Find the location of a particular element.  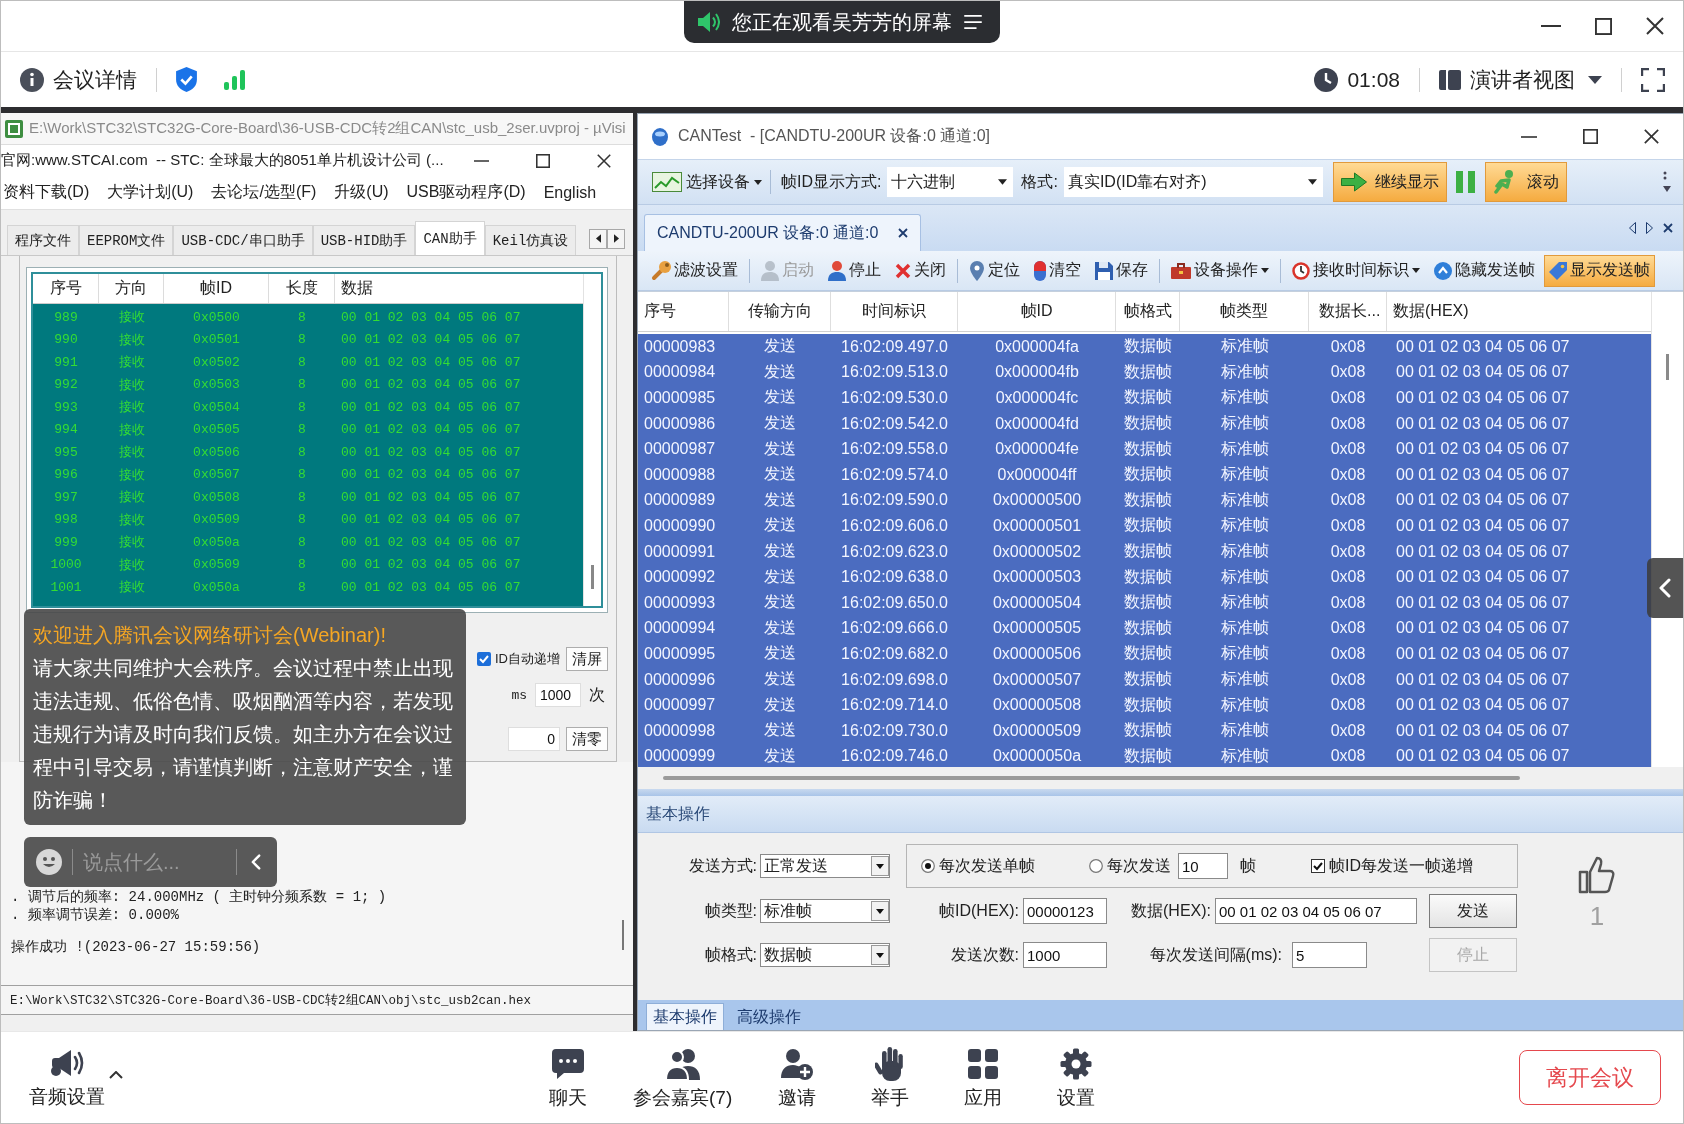

table-row: 00000995 发送 16:02:09.682.0 0x00000506 数据帧 标准帧 0x08 00 01 02 03 04 05 06 07 is located at coordinates (1144, 654).